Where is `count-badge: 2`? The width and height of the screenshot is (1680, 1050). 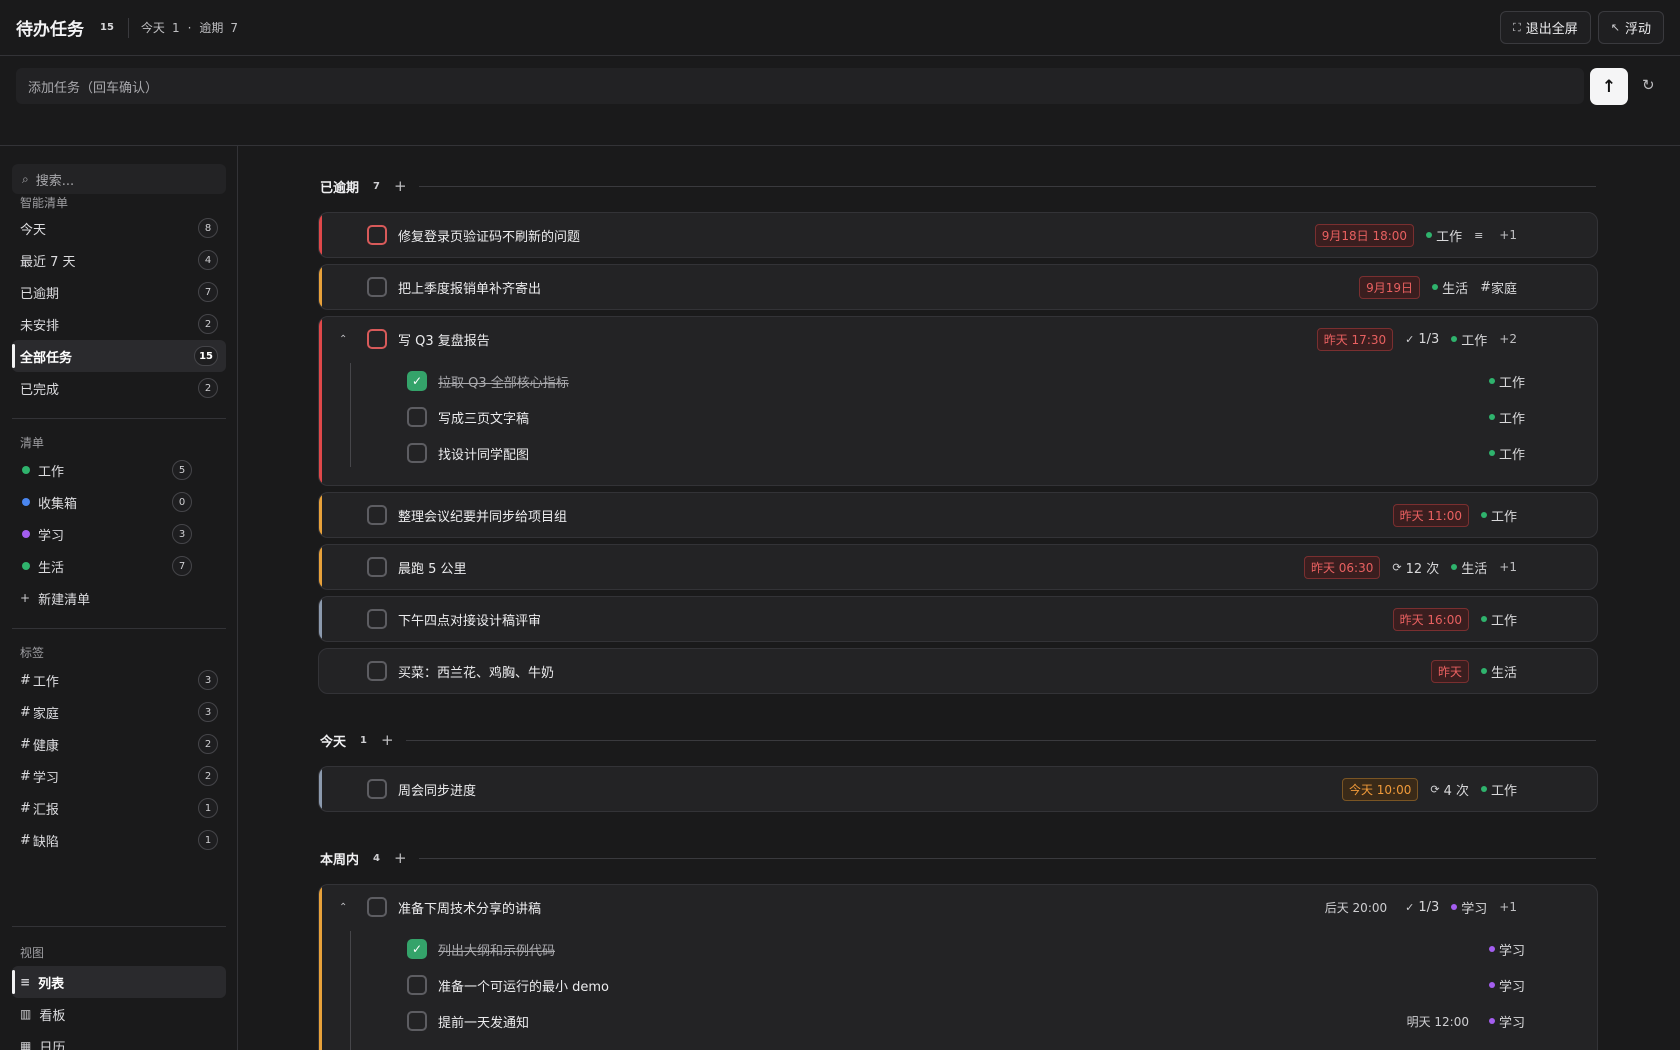
count-badge: 2 is located at coordinates (208, 776).